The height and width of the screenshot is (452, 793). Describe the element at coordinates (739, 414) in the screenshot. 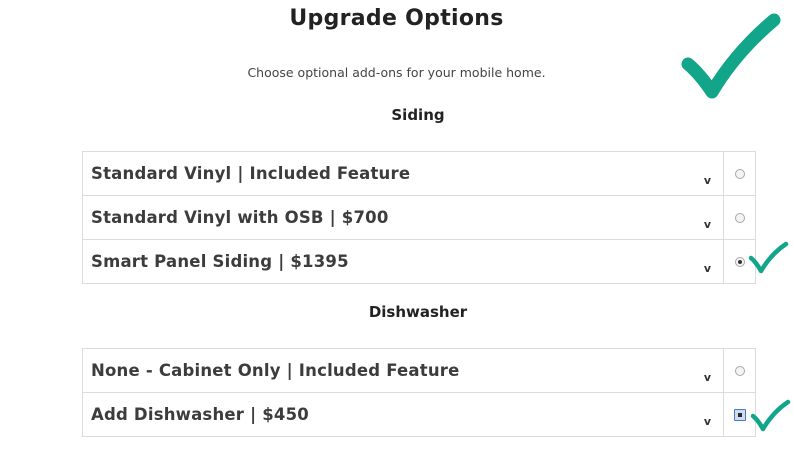

I see `checkbox-add-dishwasher` at that location.